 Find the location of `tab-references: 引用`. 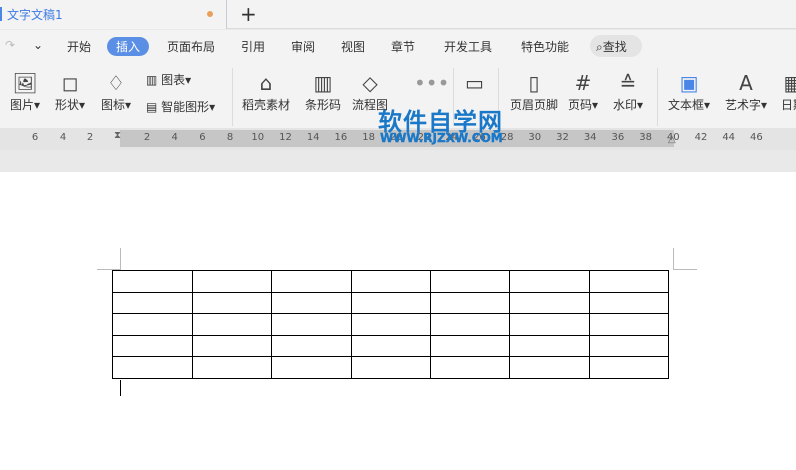

tab-references: 引用 is located at coordinates (253, 46).